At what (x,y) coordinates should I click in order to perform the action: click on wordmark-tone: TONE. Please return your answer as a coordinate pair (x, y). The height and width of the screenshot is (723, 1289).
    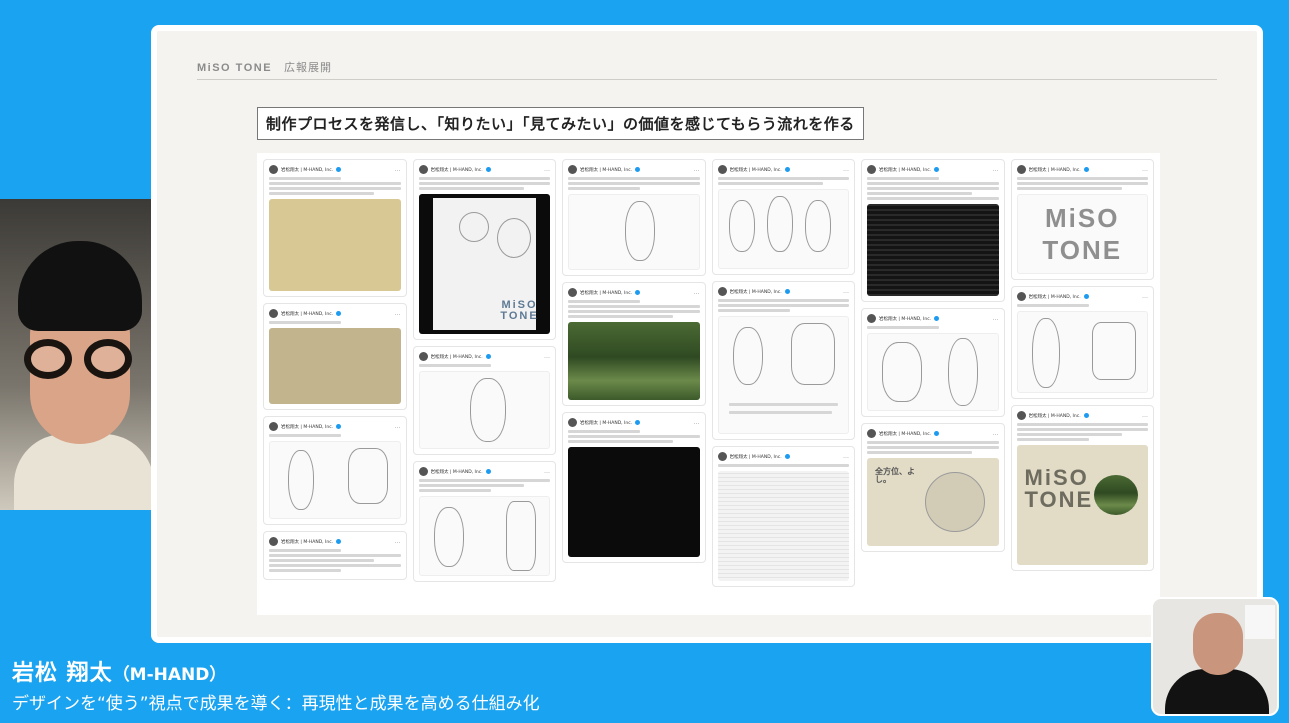
    Looking at the image, I should click on (1082, 250).